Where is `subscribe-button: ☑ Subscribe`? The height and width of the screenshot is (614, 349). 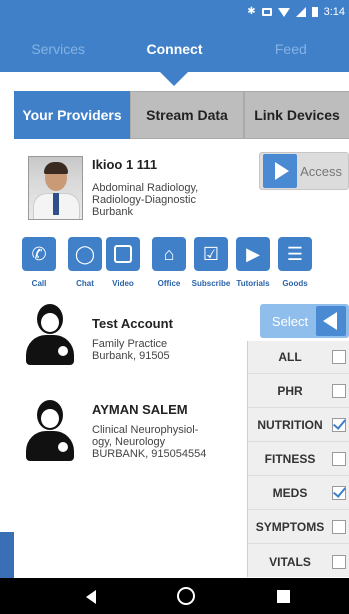
subscribe-button: ☑ Subscribe is located at coordinates (211, 262).